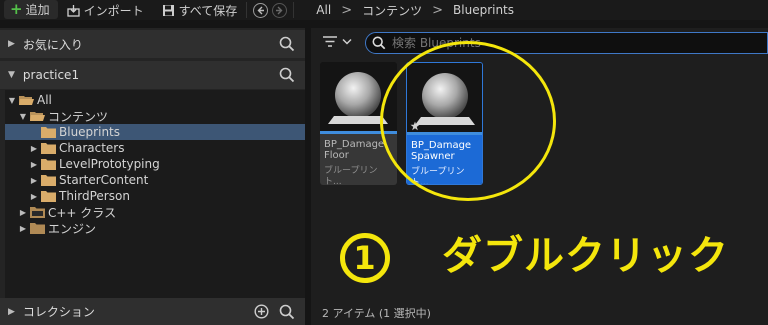  What do you see at coordinates (155, 100) in the screenshot?
I see `tree-item-all: ▼ All` at bounding box center [155, 100].